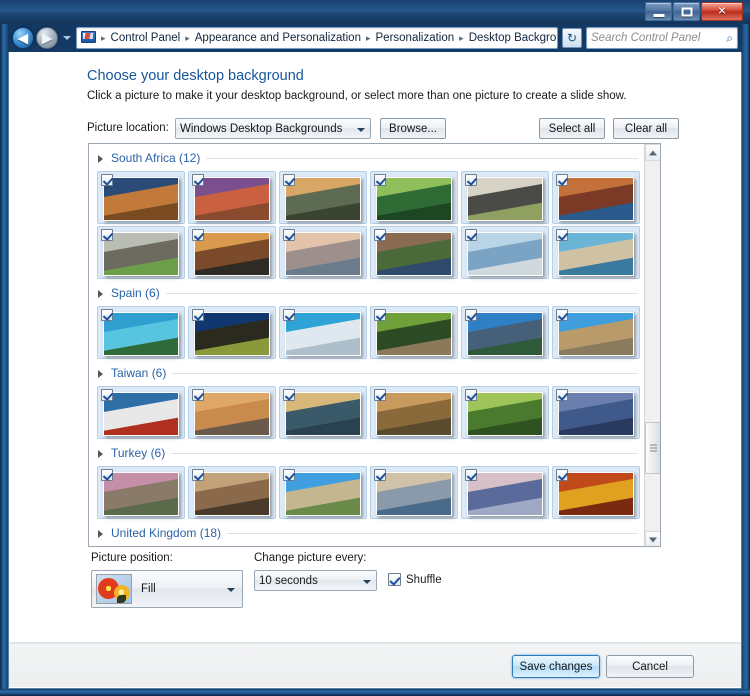 This screenshot has height=696, width=750. I want to click on clear-all-button: Clear all, so click(646, 128).